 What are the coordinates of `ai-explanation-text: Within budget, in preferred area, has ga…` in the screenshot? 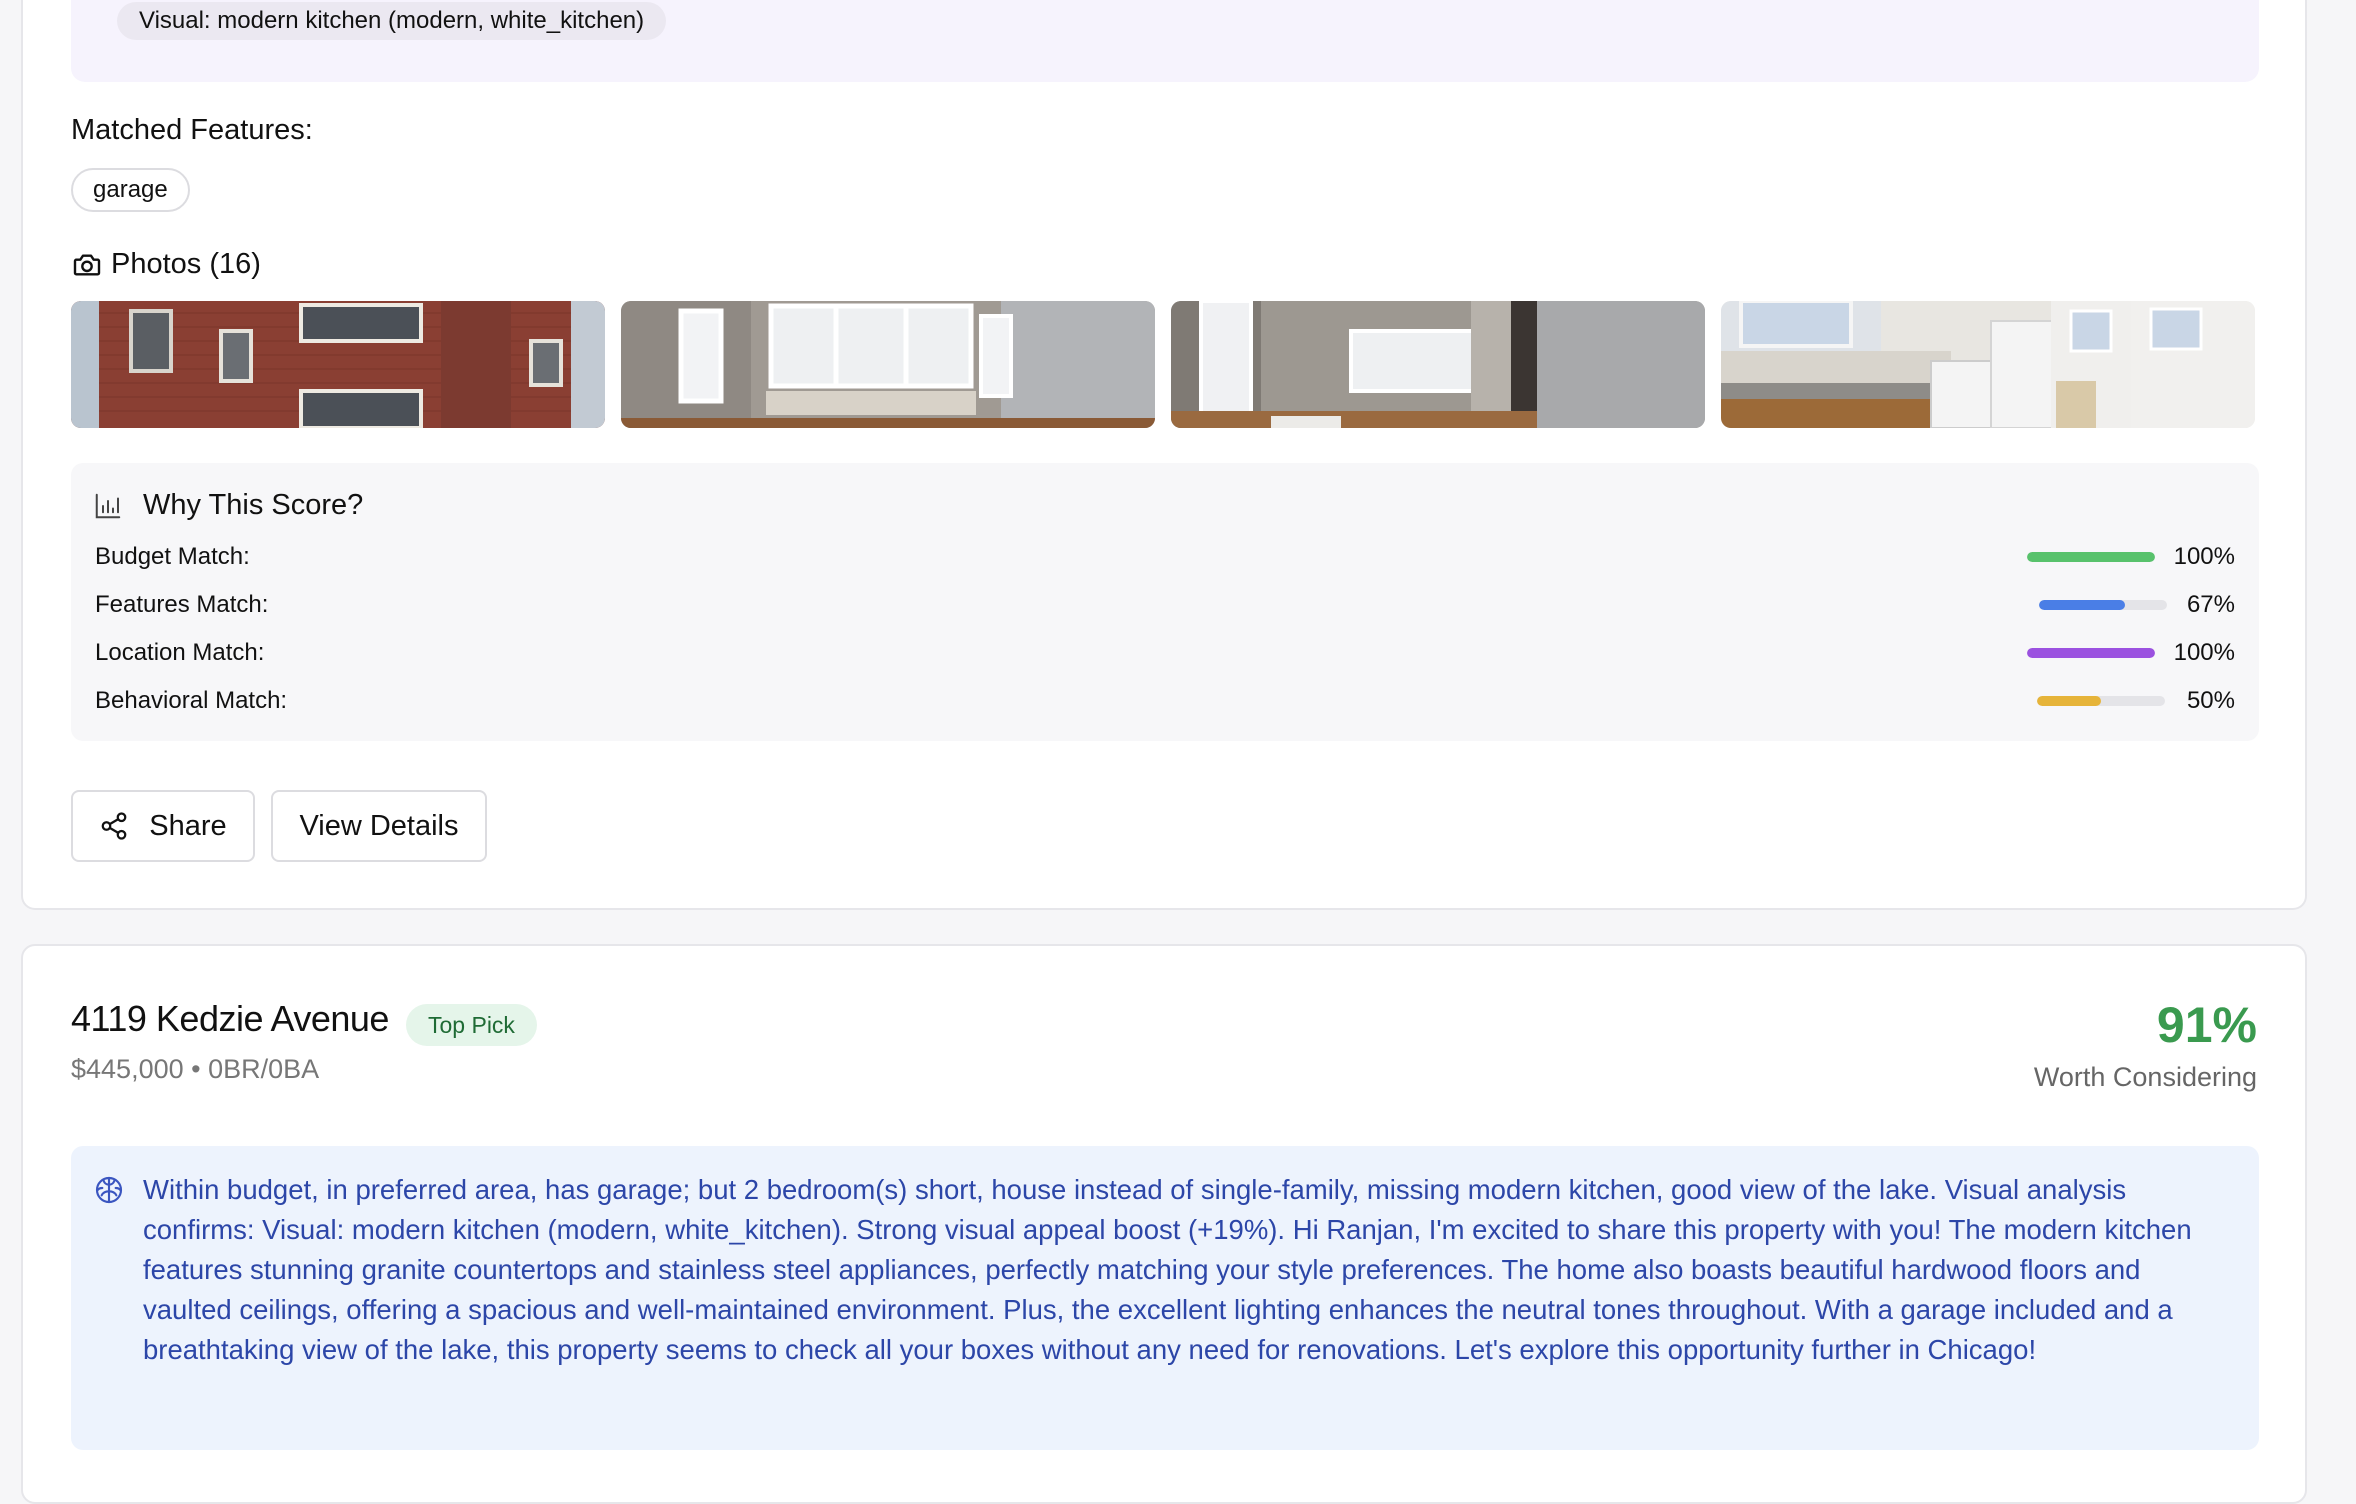 It's located at (1167, 1269).